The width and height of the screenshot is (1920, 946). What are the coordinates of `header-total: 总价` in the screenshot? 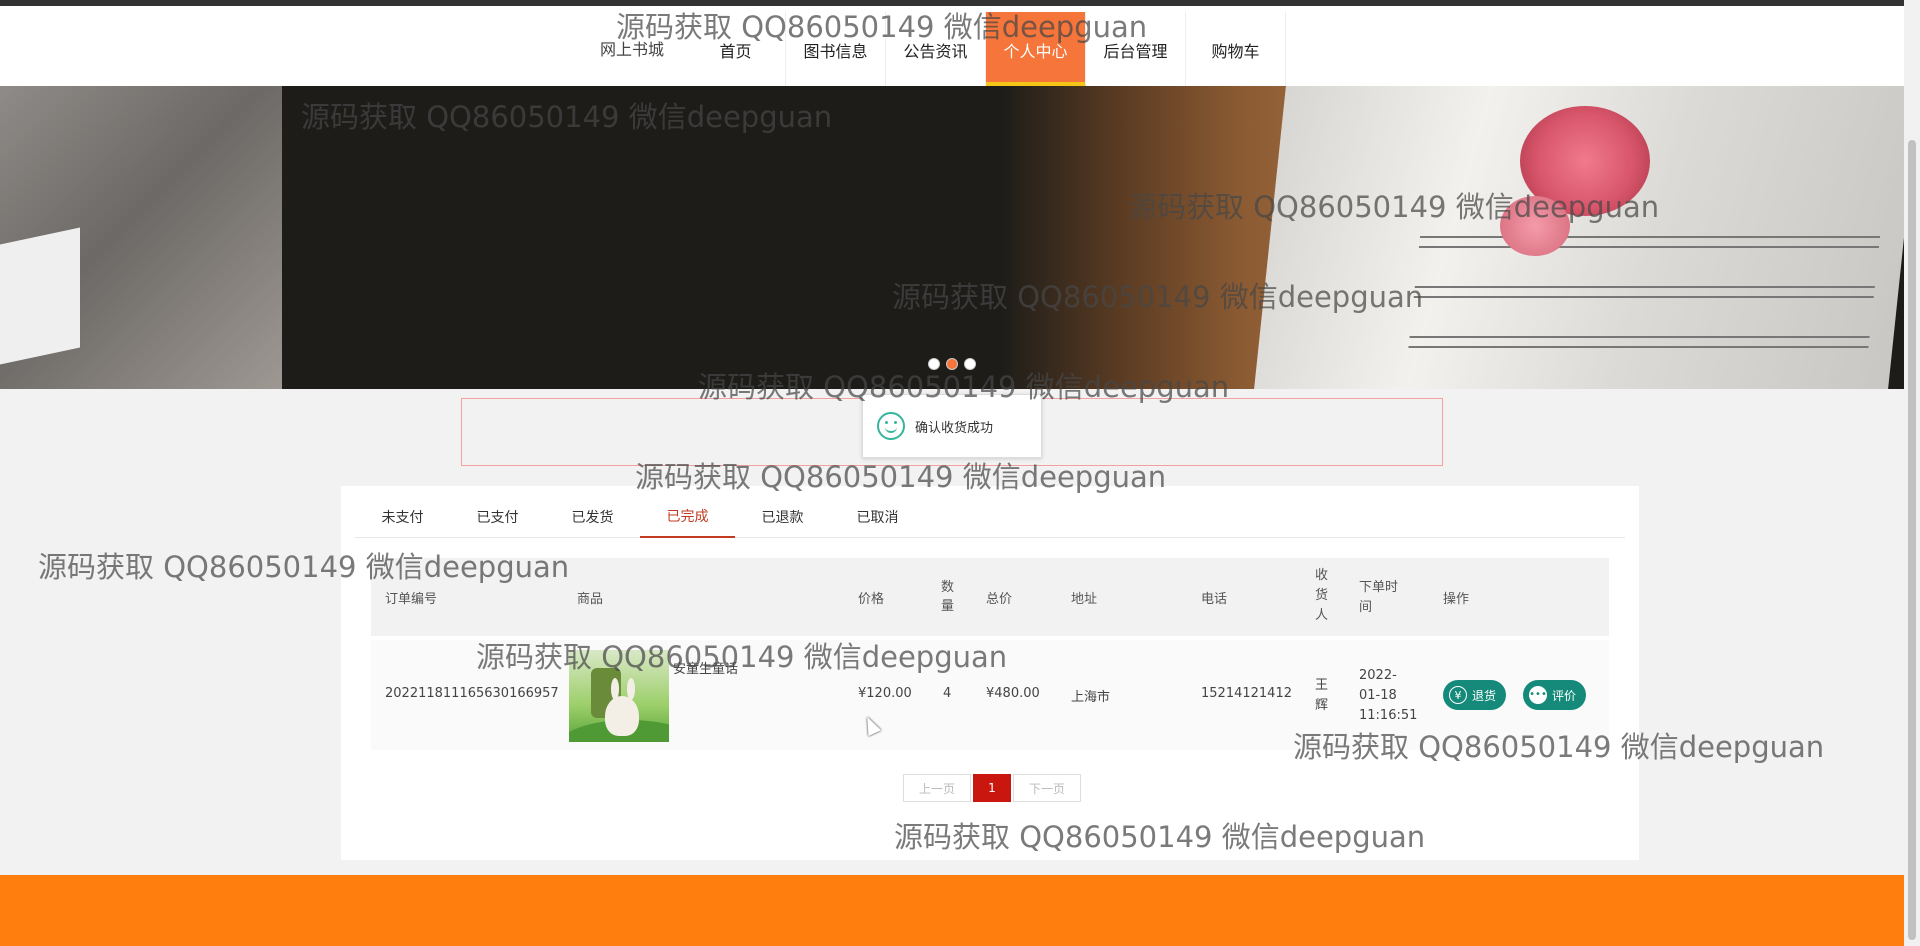 It's located at (999, 599).